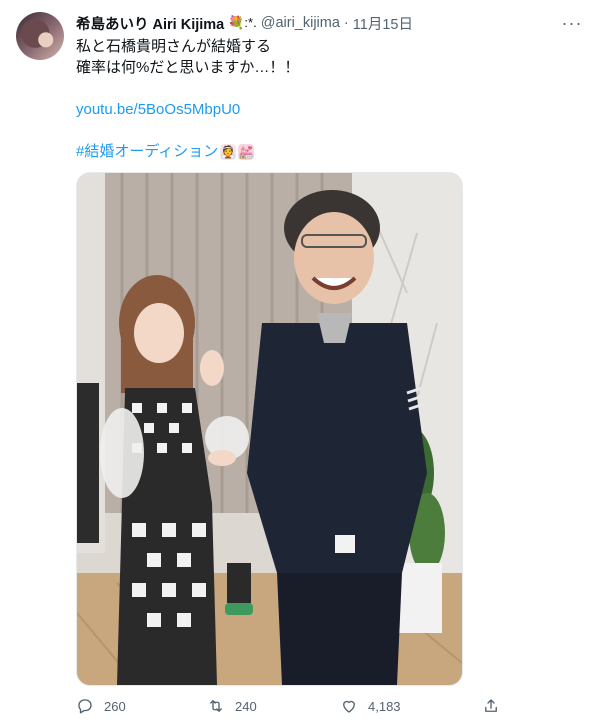 Image resolution: width=598 pixels, height=728 pixels. I want to click on like-button: 4,183, so click(370, 706).